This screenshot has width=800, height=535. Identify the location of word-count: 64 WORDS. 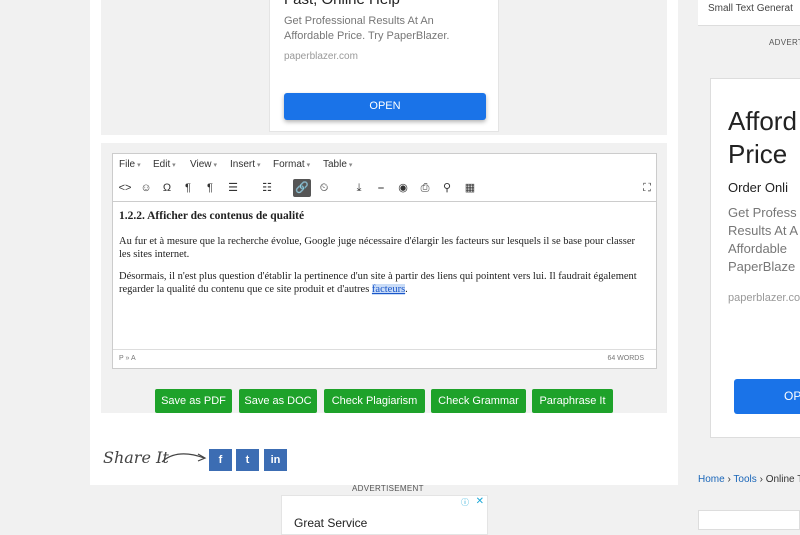
(625, 358).